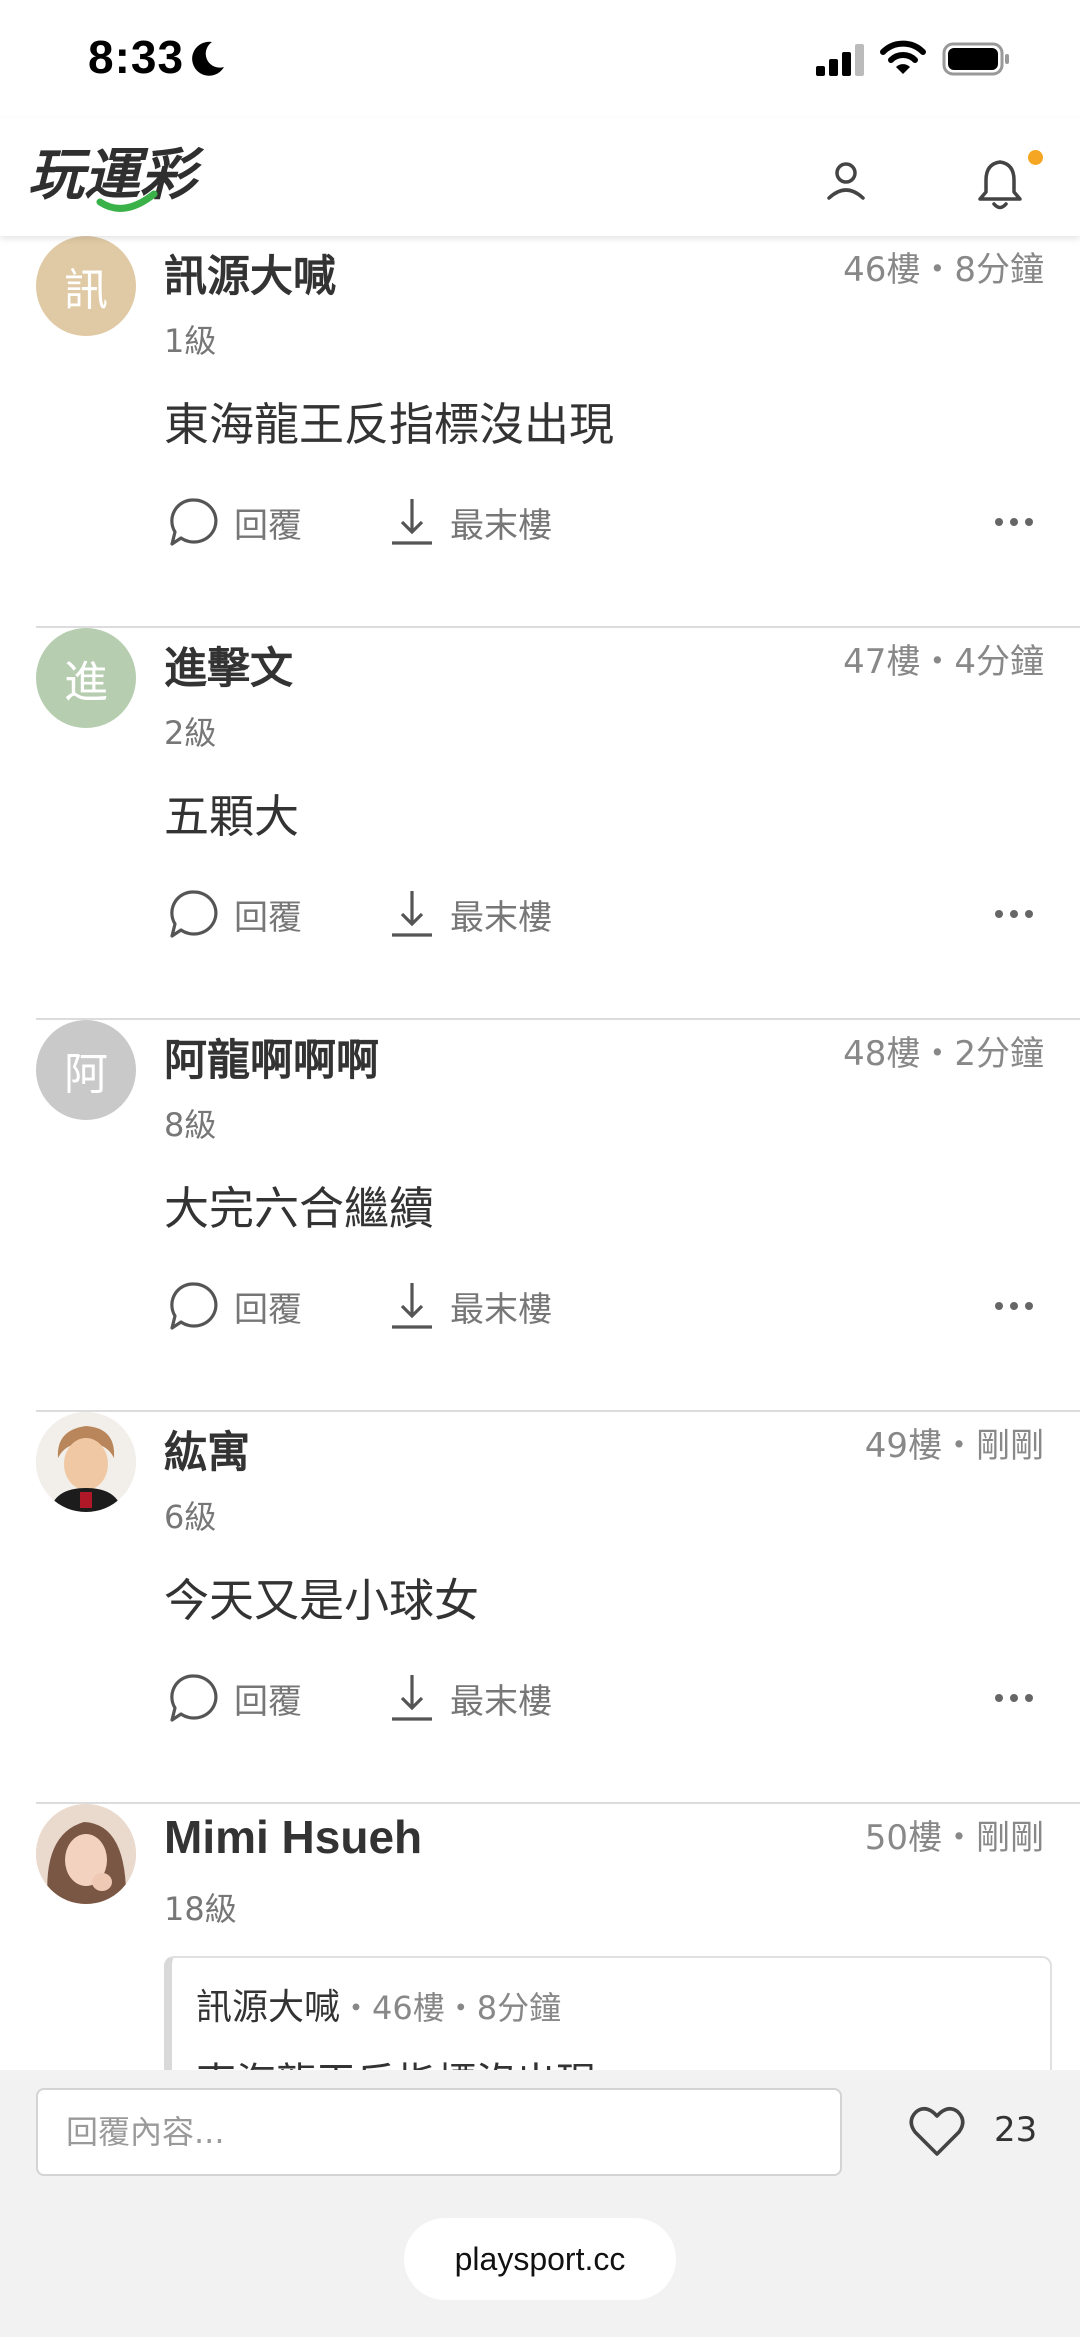 This screenshot has height=2337, width=1080. Describe the element at coordinates (396, 2060) in the screenshot. I see `quote-text: 東海龍王反指標沒出現` at that location.